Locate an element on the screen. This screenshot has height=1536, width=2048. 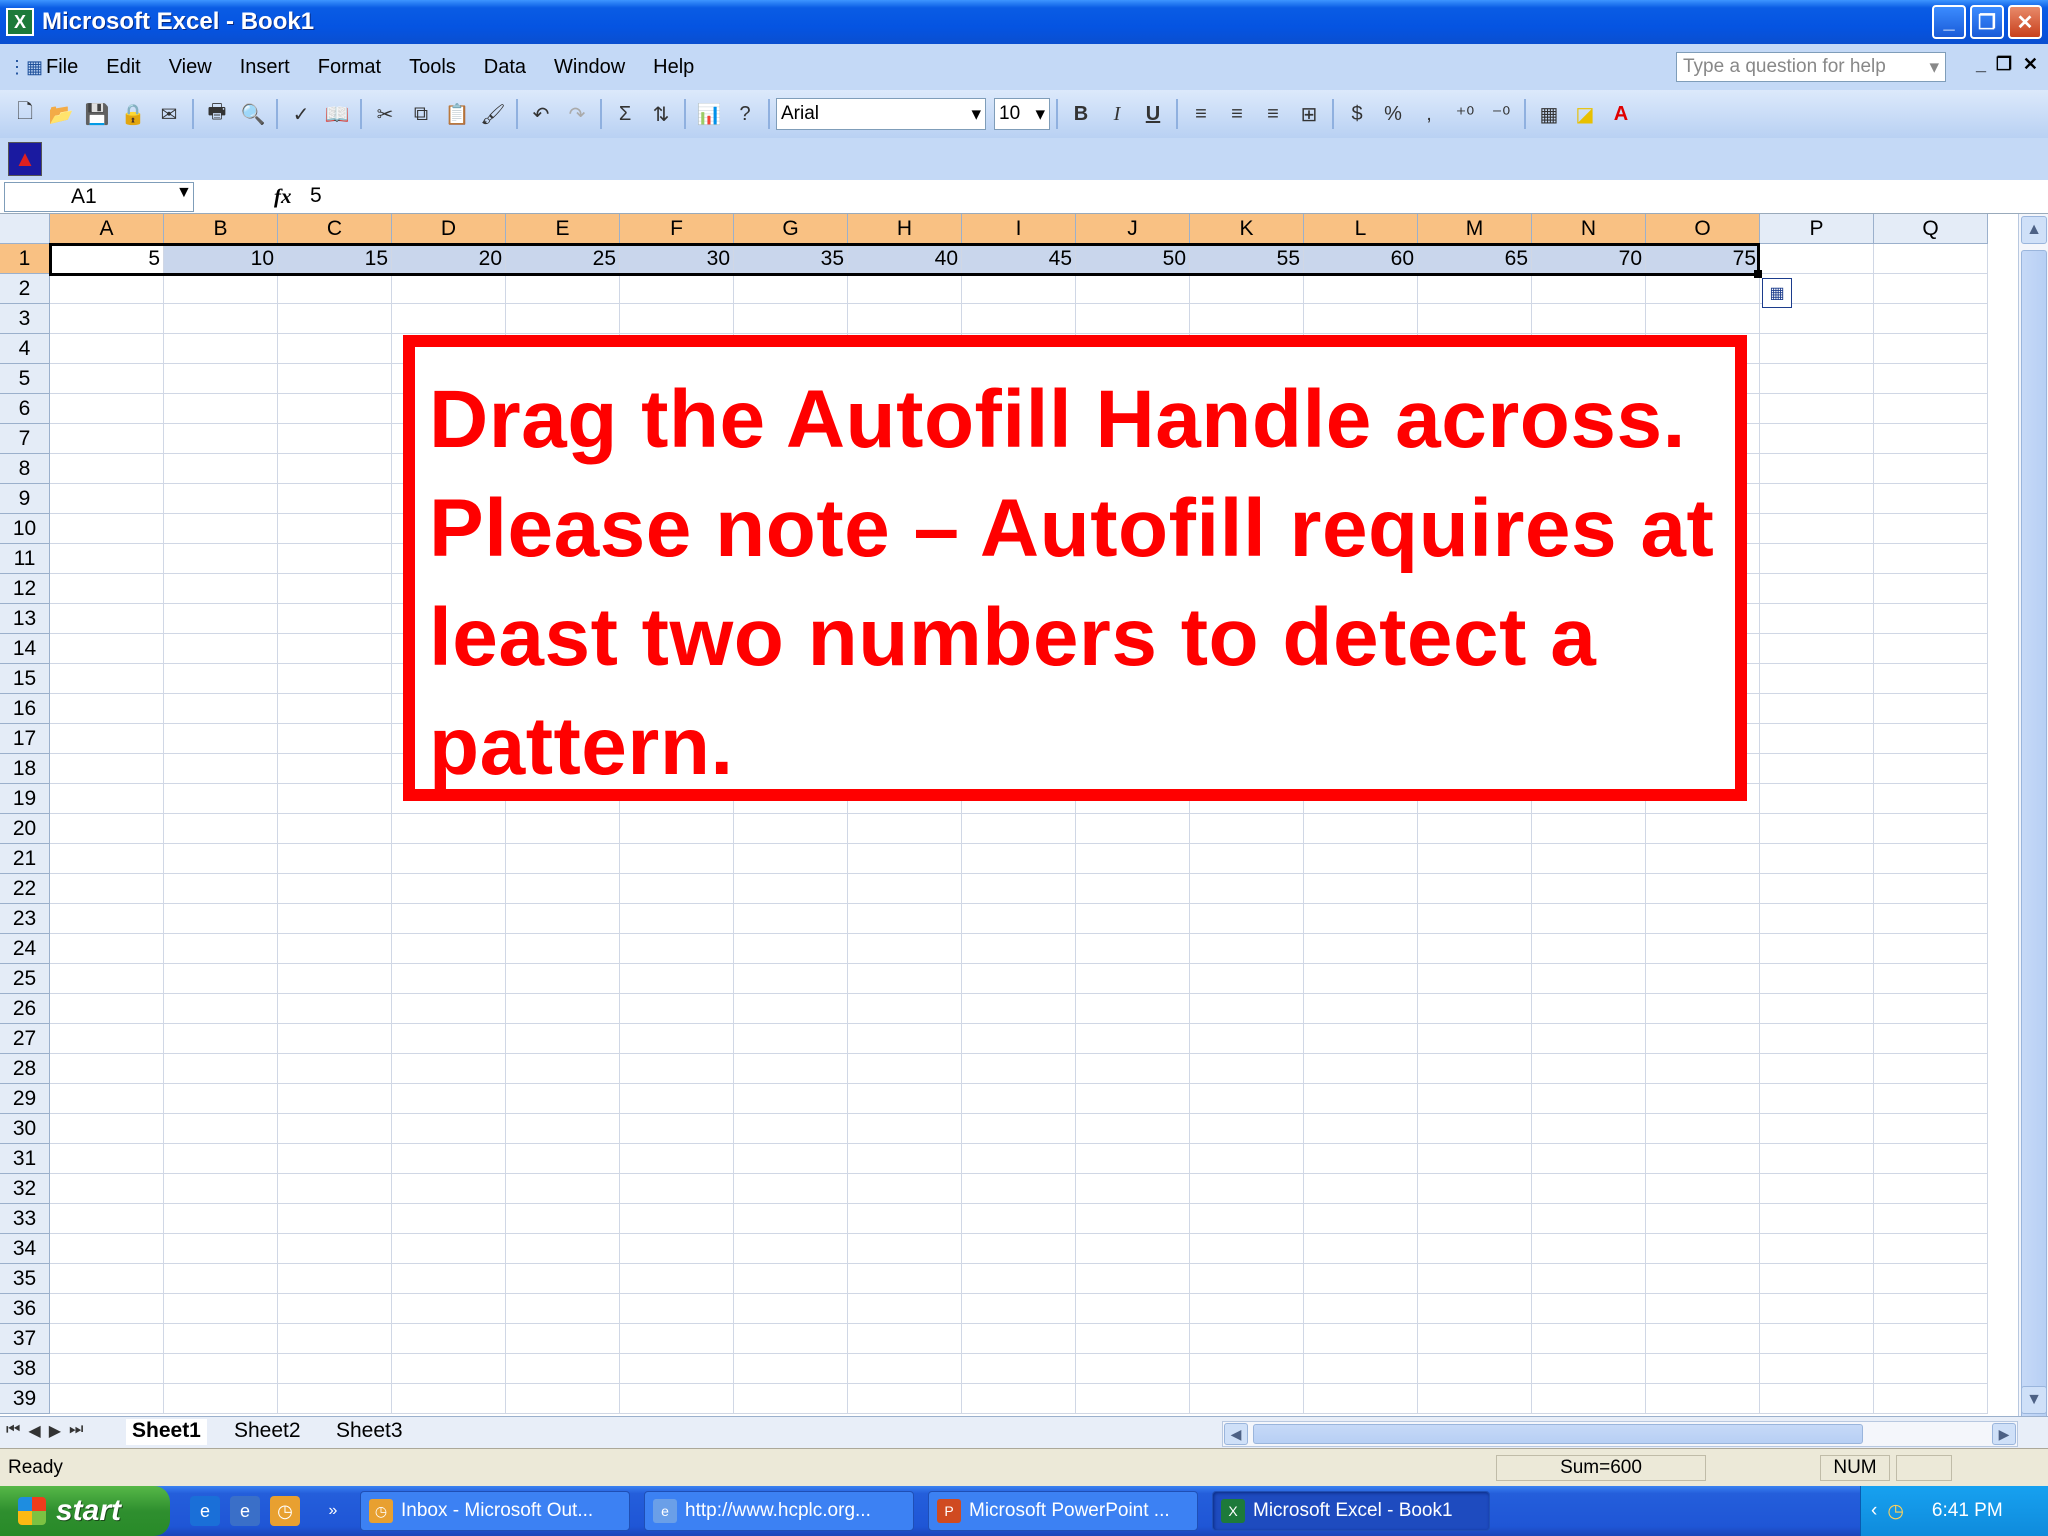
row-header: 23 is located at coordinates (25, 919).